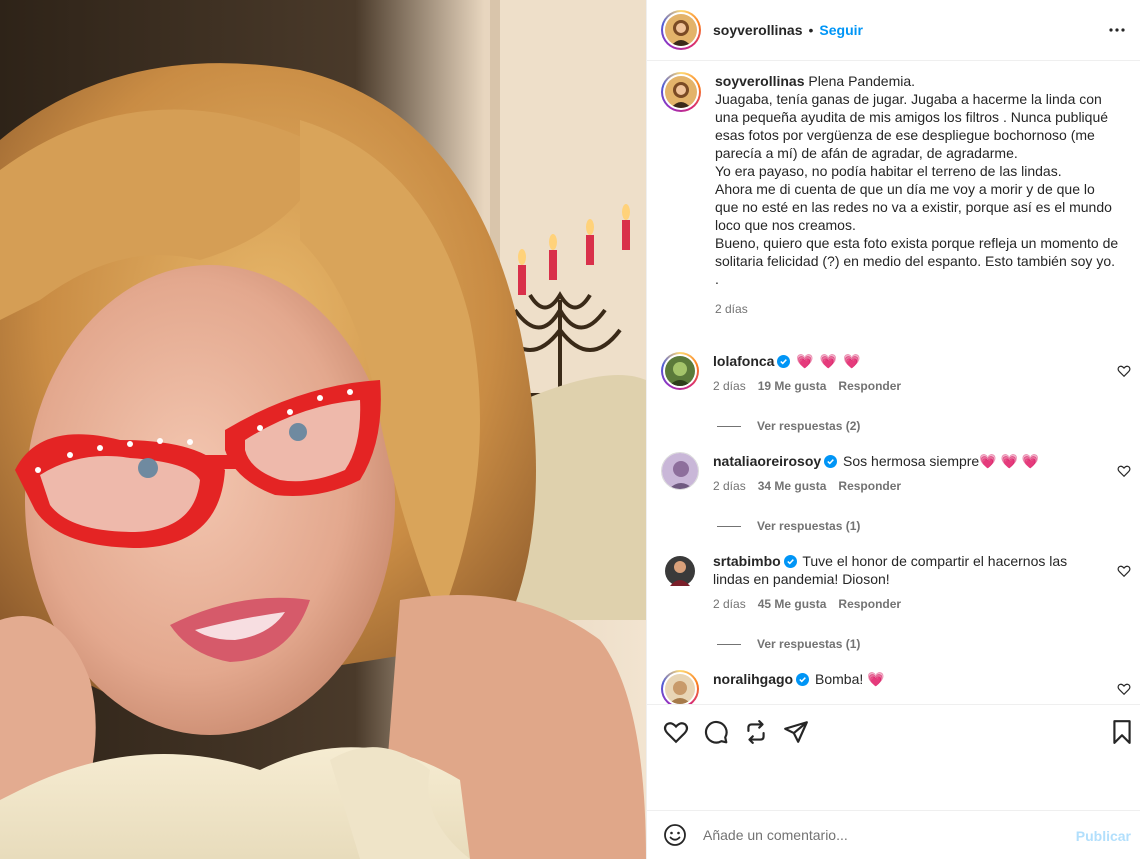 The width and height of the screenshot is (1140, 859). What do you see at coordinates (756, 732) in the screenshot?
I see `repost-icon` at bounding box center [756, 732].